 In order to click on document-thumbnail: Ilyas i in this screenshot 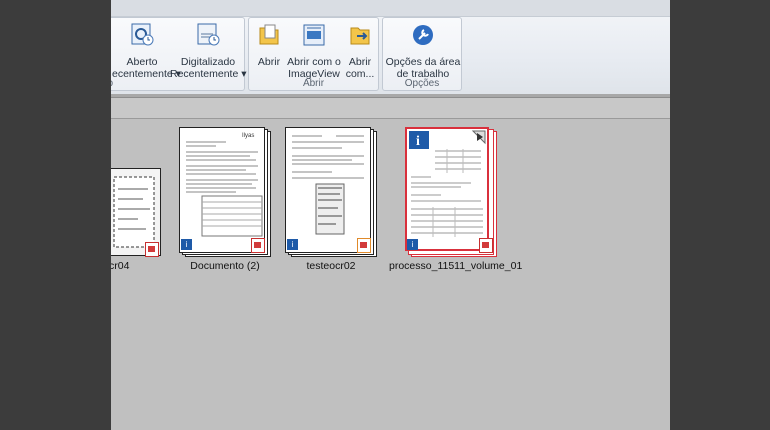, I will do `click(226, 193)`.